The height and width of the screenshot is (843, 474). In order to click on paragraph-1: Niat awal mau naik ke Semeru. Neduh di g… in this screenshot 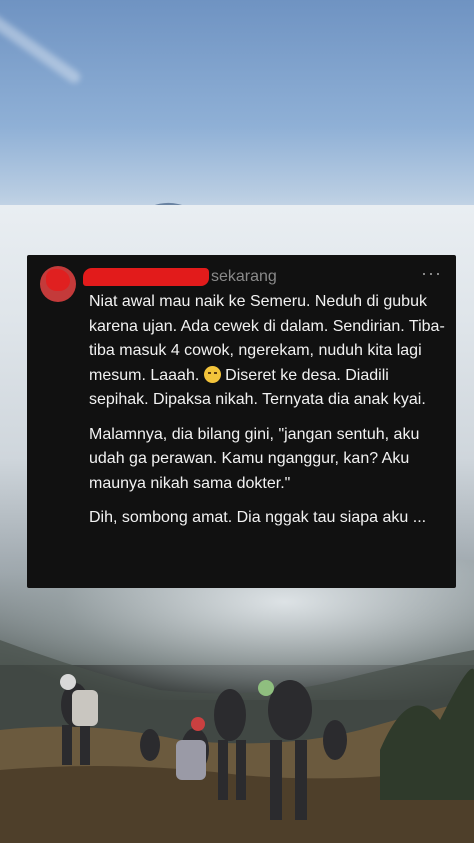, I will do `click(269, 351)`.